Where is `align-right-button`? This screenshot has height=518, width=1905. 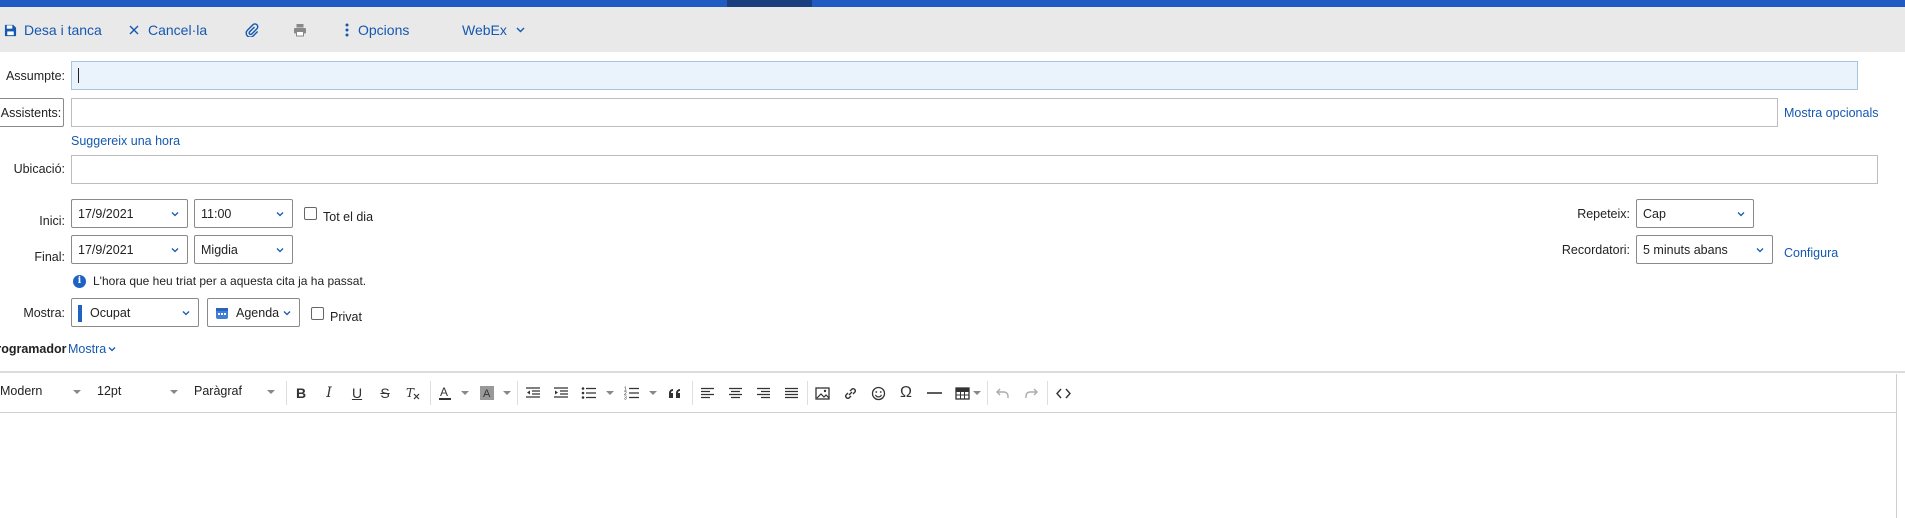 align-right-button is located at coordinates (763, 393).